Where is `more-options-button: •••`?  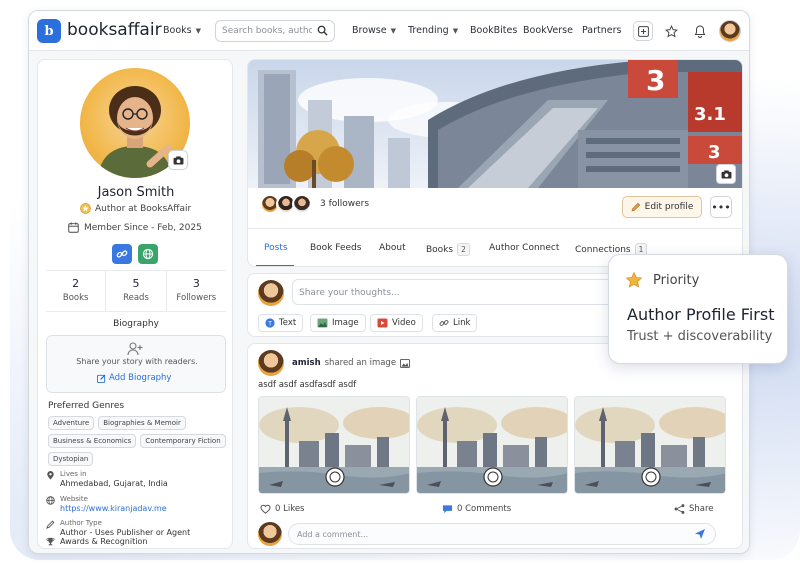
more-options-button: ••• is located at coordinates (721, 207).